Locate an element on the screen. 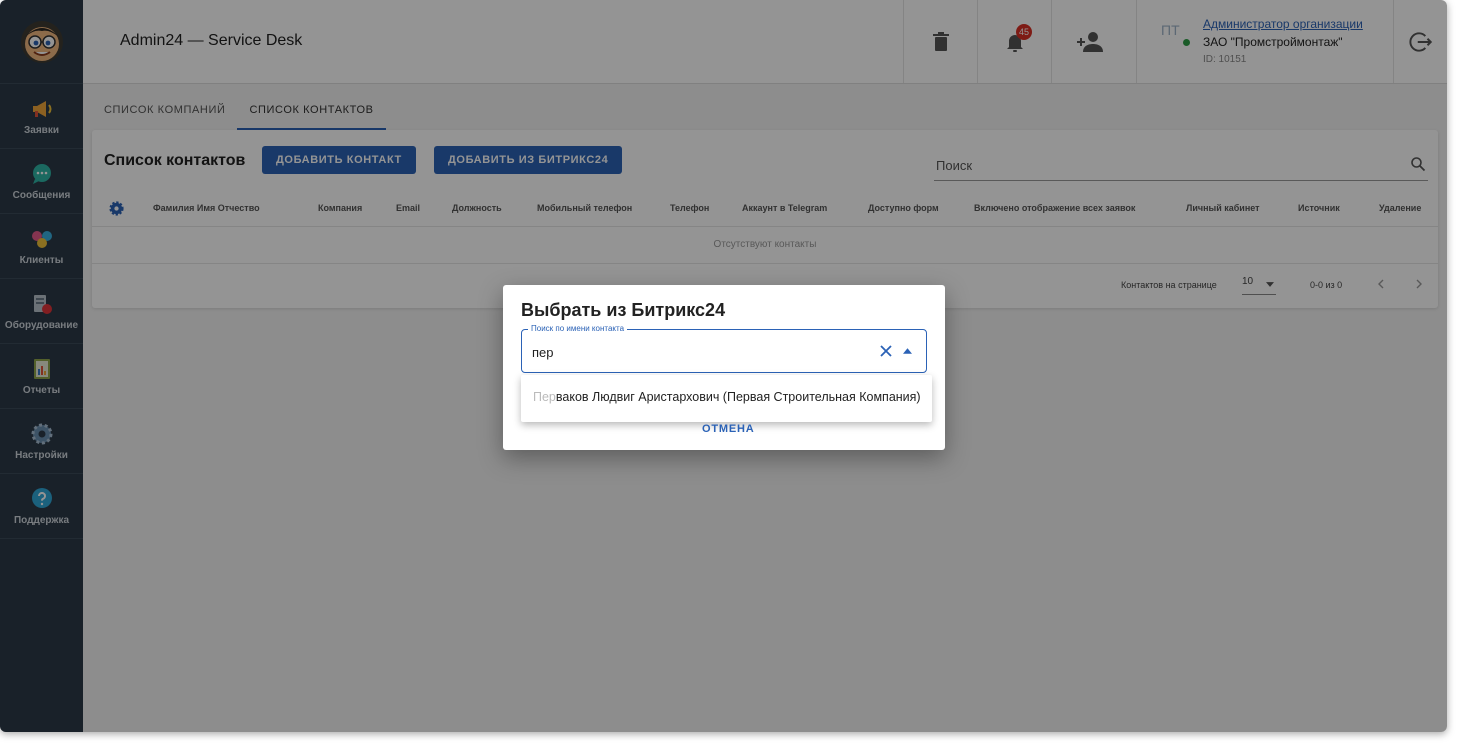 The image size is (1462, 746). option-match: Пер is located at coordinates (544, 397).